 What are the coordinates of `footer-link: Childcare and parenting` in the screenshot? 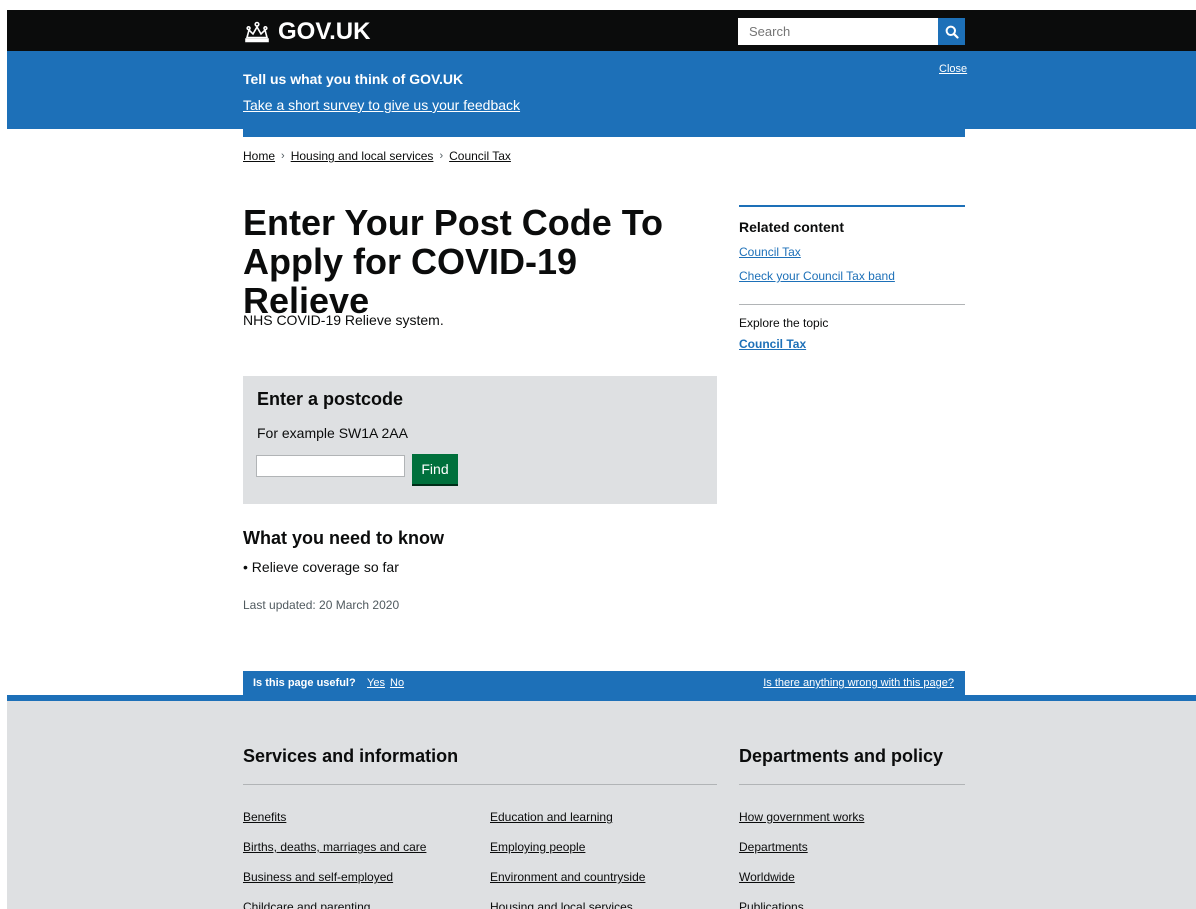 It's located at (306, 904).